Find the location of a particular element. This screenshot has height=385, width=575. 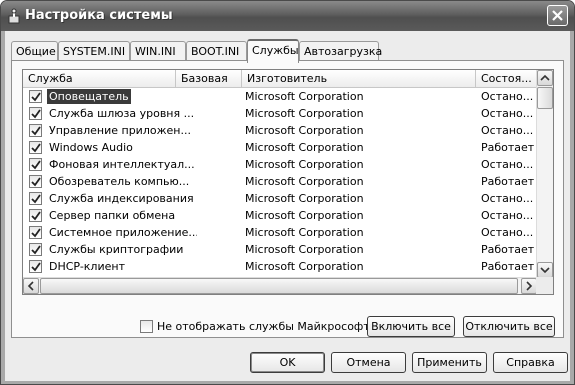

tab-label: SYSTEM.INI is located at coordinates (94, 51).